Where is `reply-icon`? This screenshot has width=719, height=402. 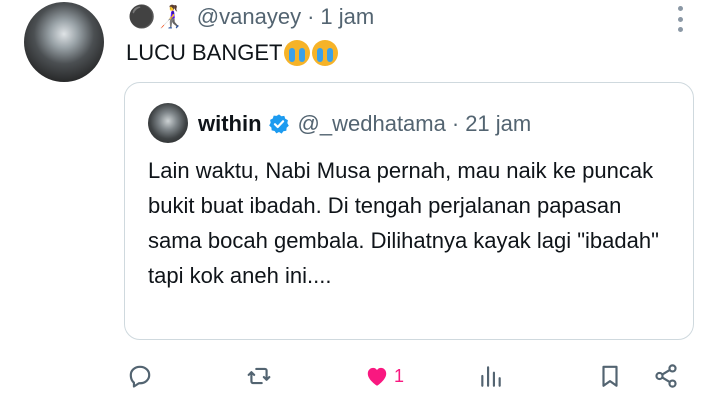 reply-icon is located at coordinates (140, 376).